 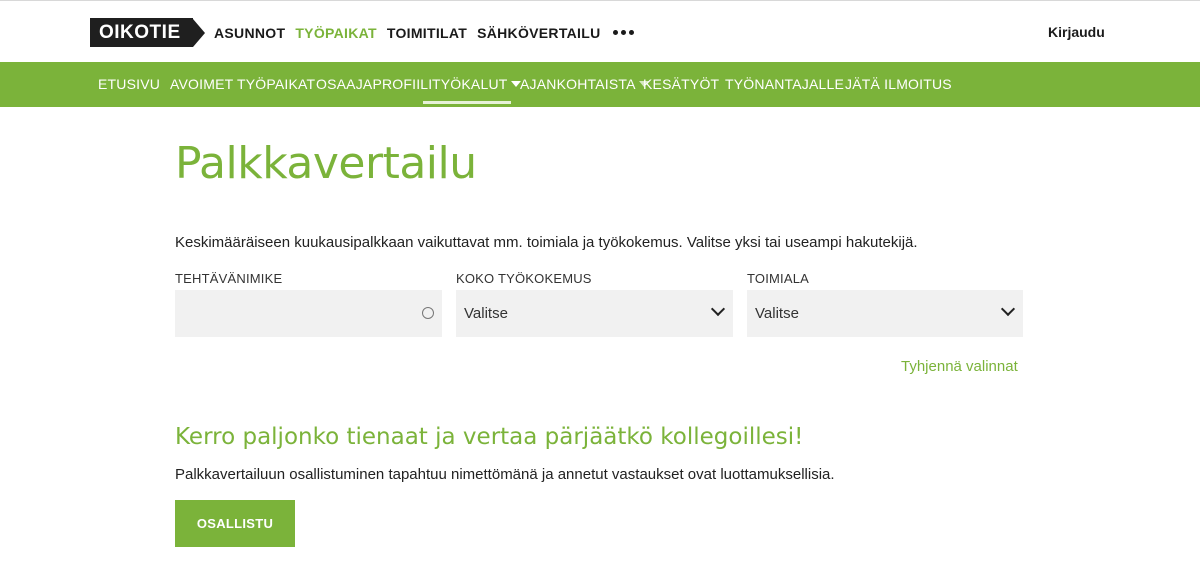 What do you see at coordinates (336, 33) in the screenshot?
I see `top-nav-tyopaikat: TYÖPAIKAT` at bounding box center [336, 33].